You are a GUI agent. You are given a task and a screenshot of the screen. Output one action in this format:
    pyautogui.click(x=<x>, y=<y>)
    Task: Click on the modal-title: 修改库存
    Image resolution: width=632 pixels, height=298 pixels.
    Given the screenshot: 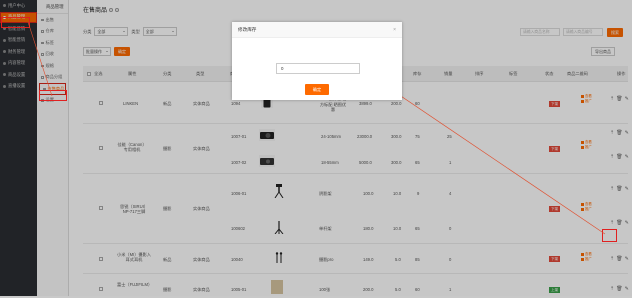 What is the action you would take?
    pyautogui.click(x=247, y=29)
    